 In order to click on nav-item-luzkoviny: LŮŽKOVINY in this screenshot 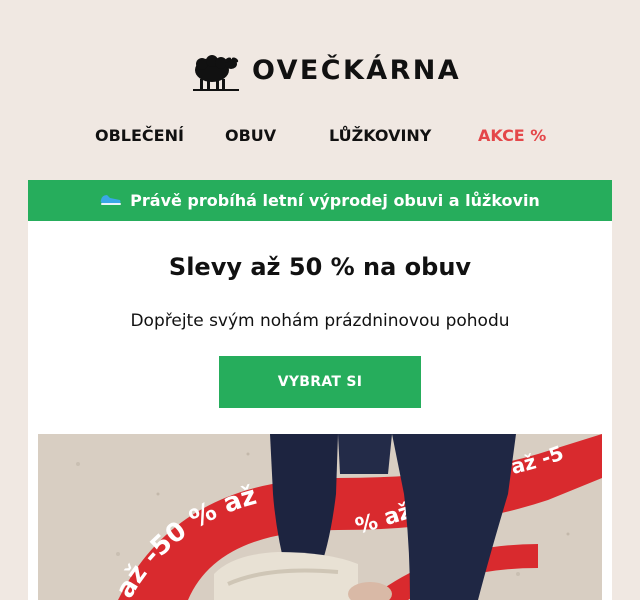, I will do `click(380, 135)`.